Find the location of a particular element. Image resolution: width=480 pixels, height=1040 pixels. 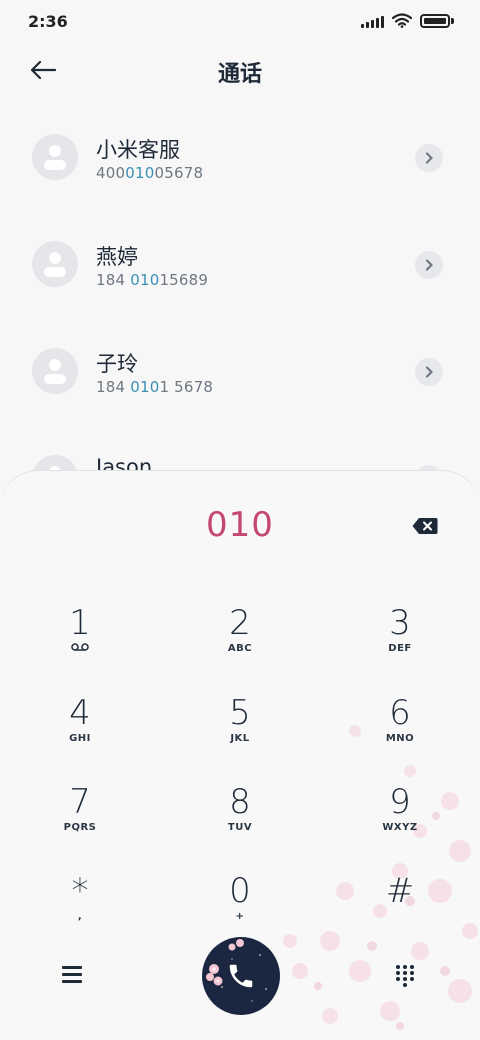

key-letters: MNO is located at coordinates (400, 738).